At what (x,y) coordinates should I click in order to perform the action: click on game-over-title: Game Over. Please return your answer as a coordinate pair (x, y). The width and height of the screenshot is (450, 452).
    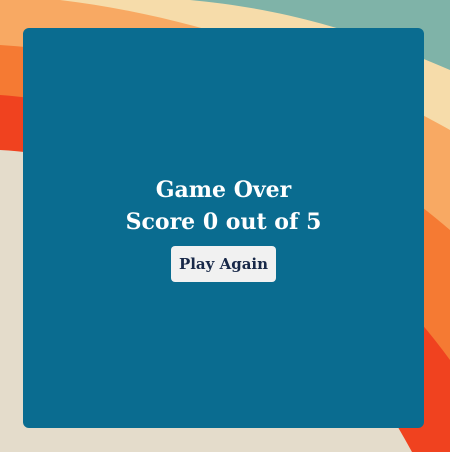
    Looking at the image, I should click on (223, 190).